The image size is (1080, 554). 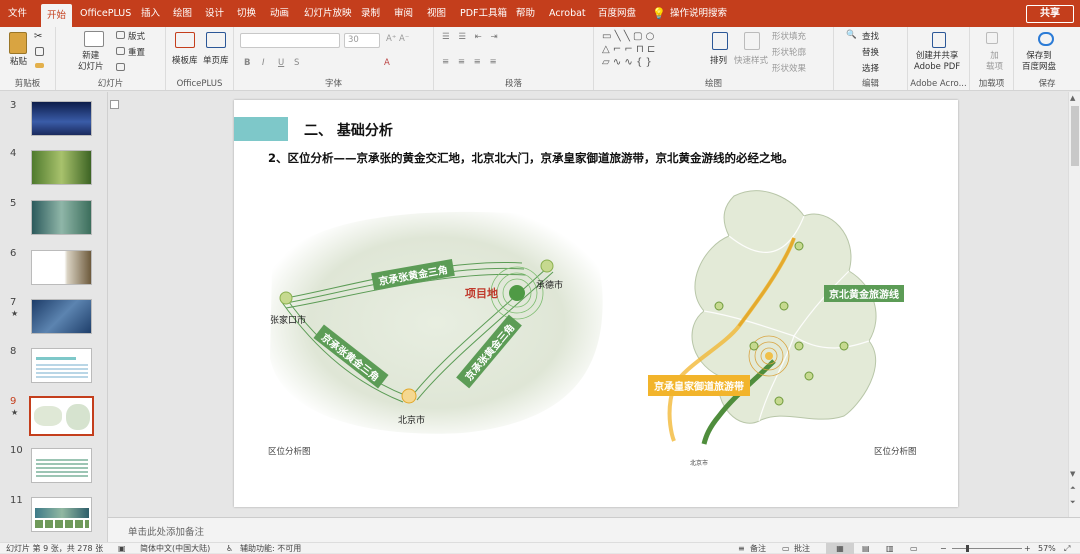 What do you see at coordinates (594, 529) in the screenshot?
I see `notes-pane: 单击此处添加备注` at bounding box center [594, 529].